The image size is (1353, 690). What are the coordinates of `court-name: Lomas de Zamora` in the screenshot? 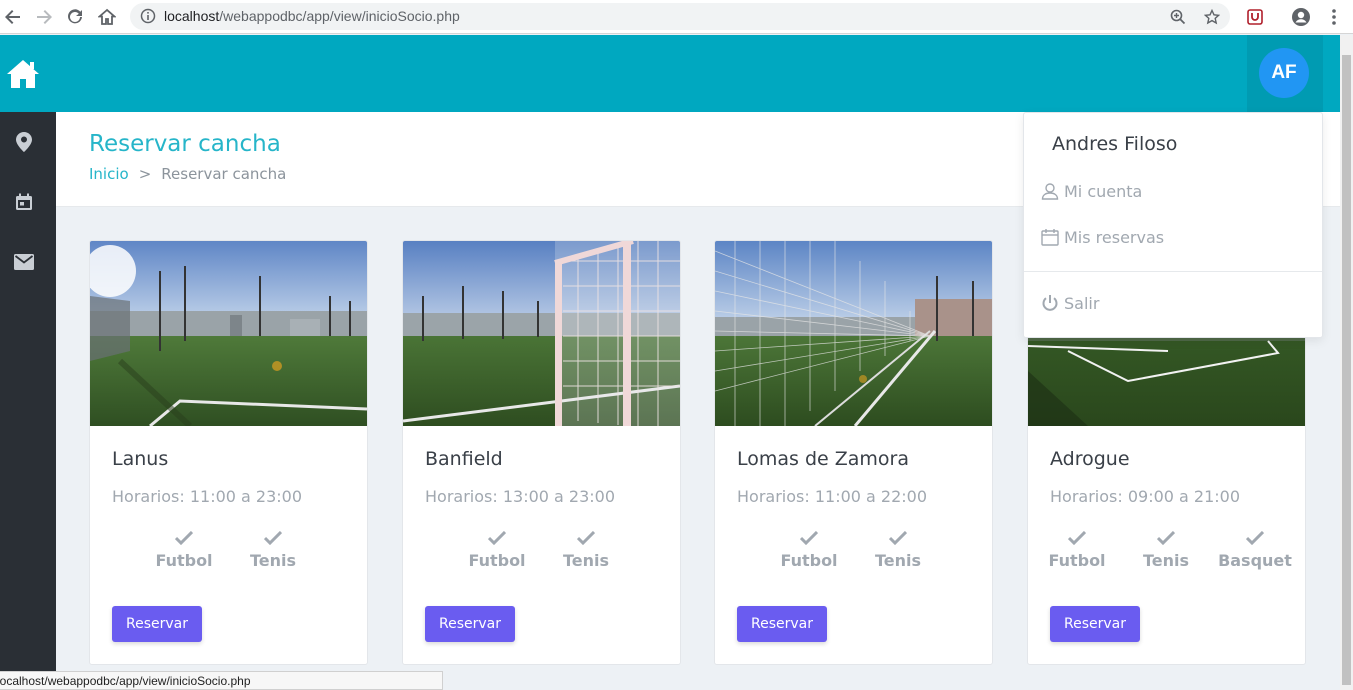 It's located at (823, 459).